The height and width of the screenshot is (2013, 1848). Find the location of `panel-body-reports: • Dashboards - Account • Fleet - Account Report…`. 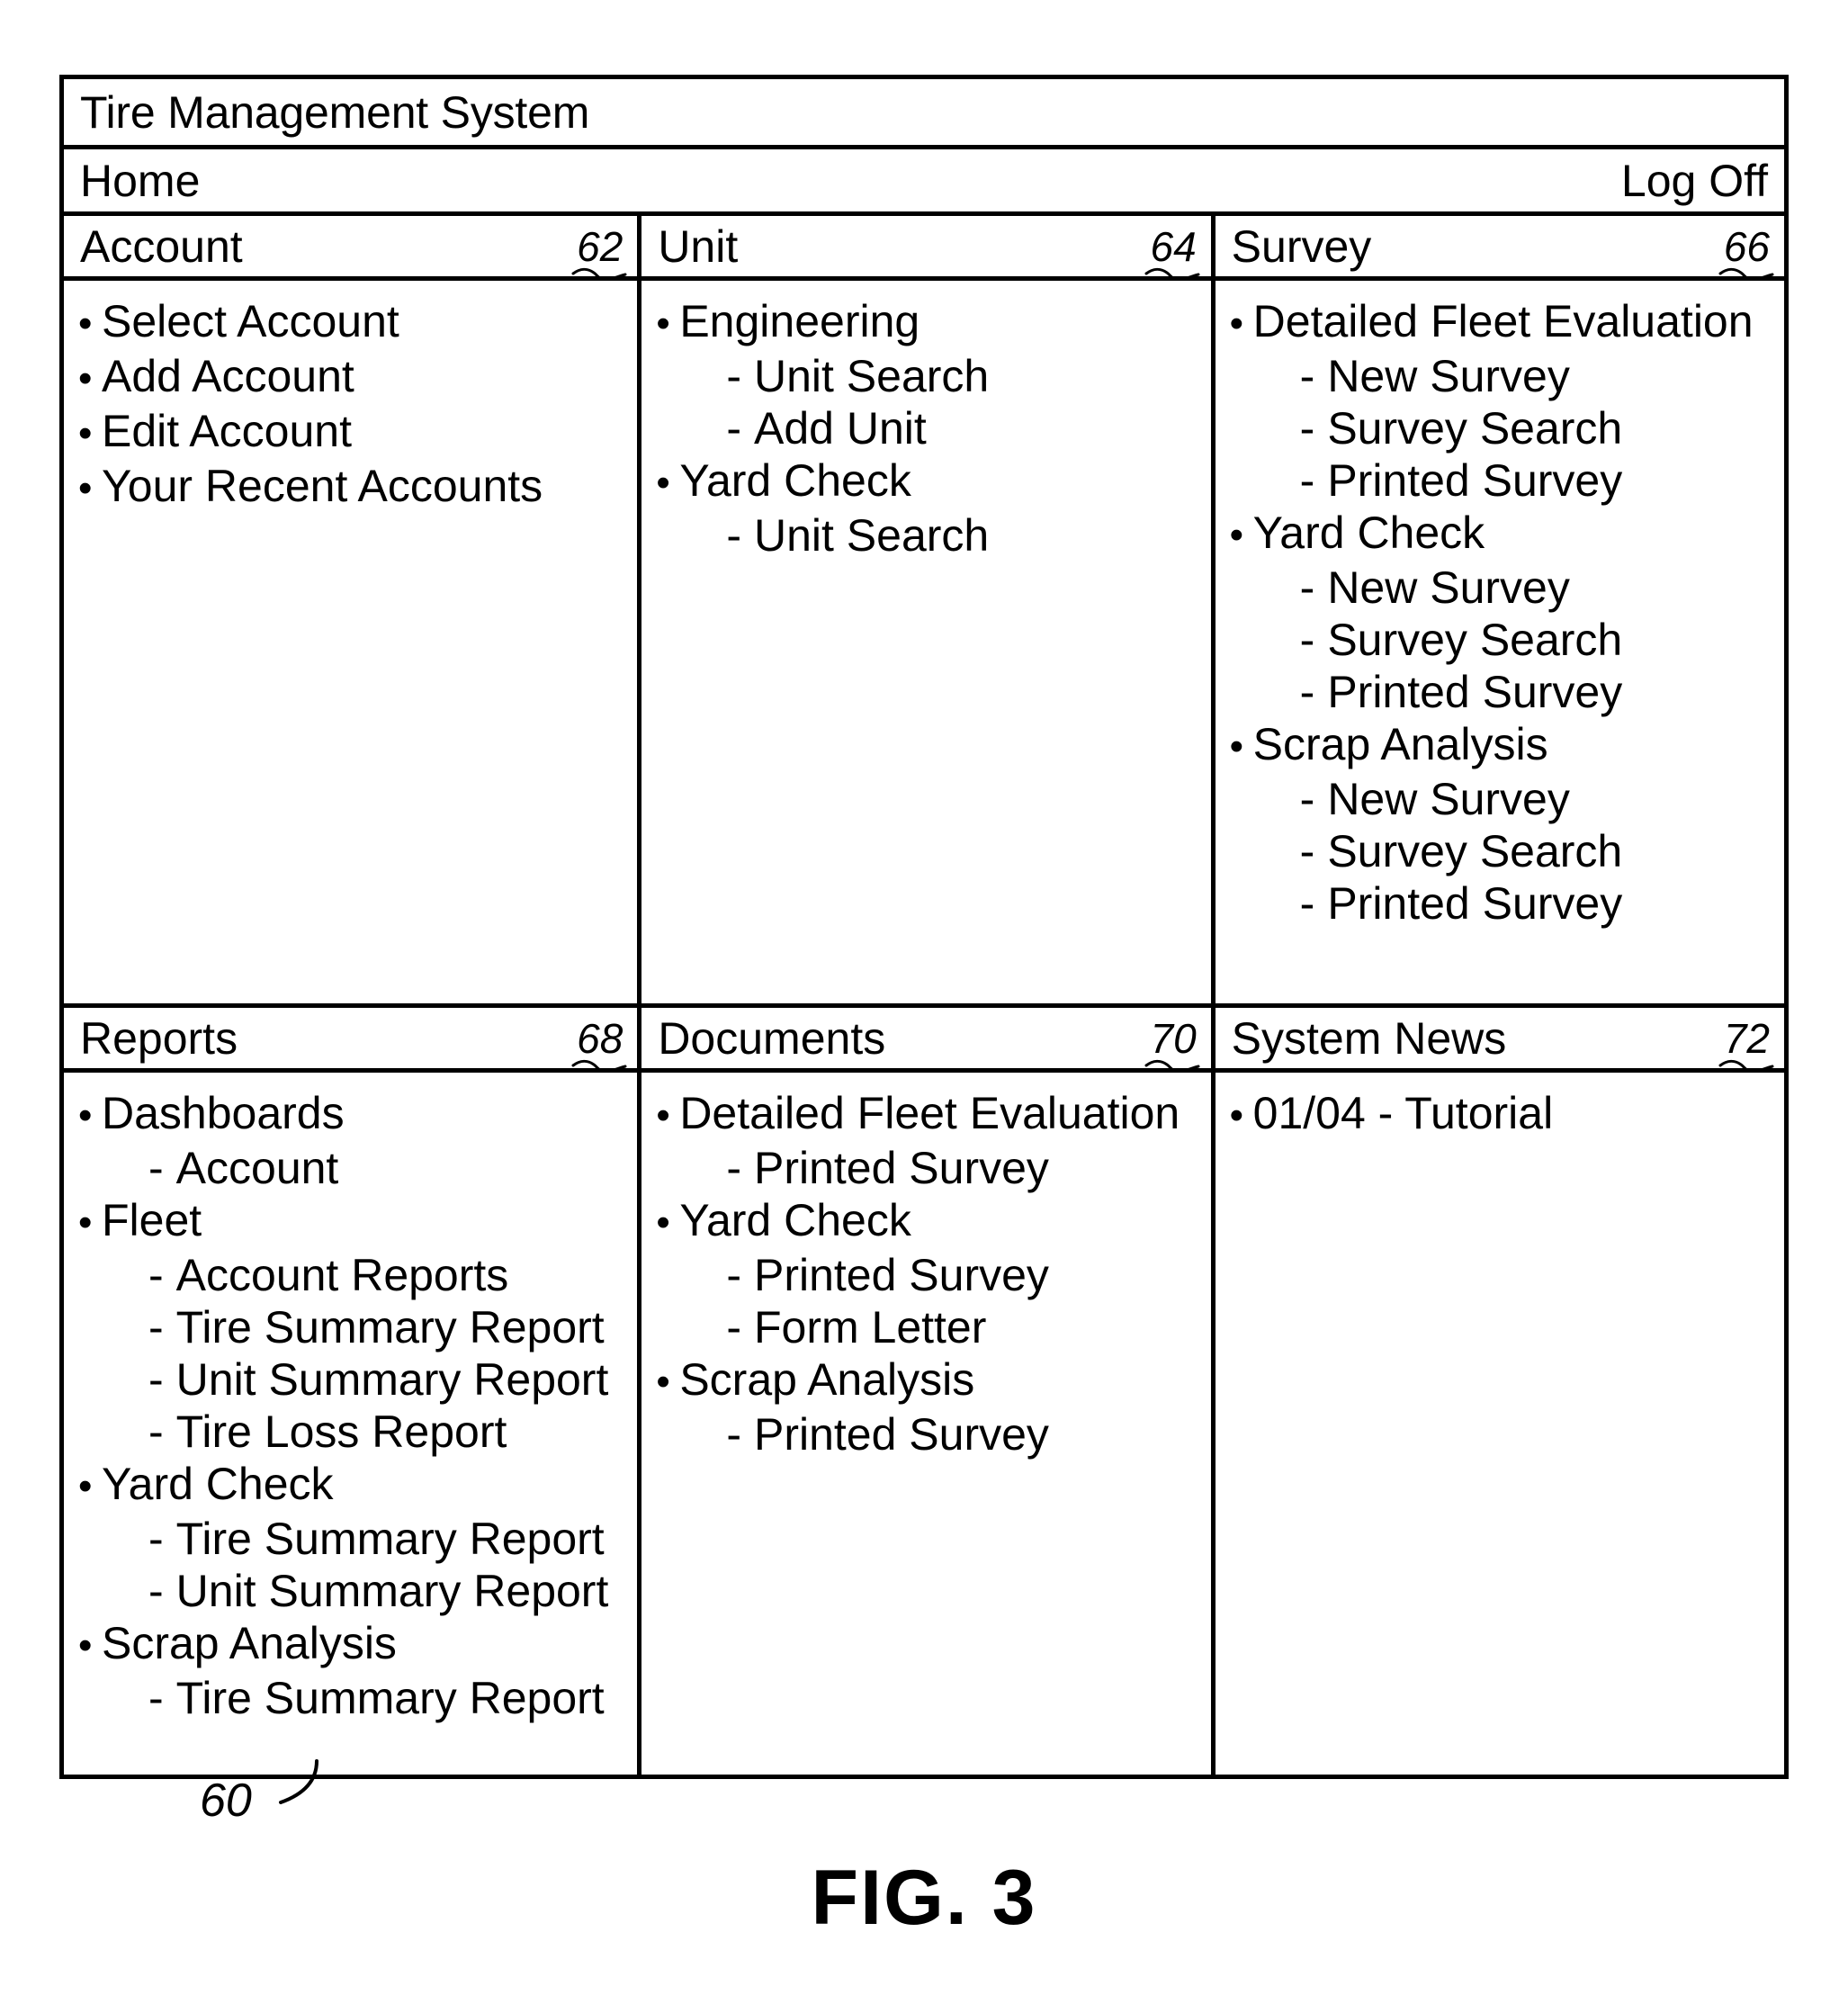

panel-body-reports: • Dashboards - Account • Fleet - Account Report… is located at coordinates (351, 1424).